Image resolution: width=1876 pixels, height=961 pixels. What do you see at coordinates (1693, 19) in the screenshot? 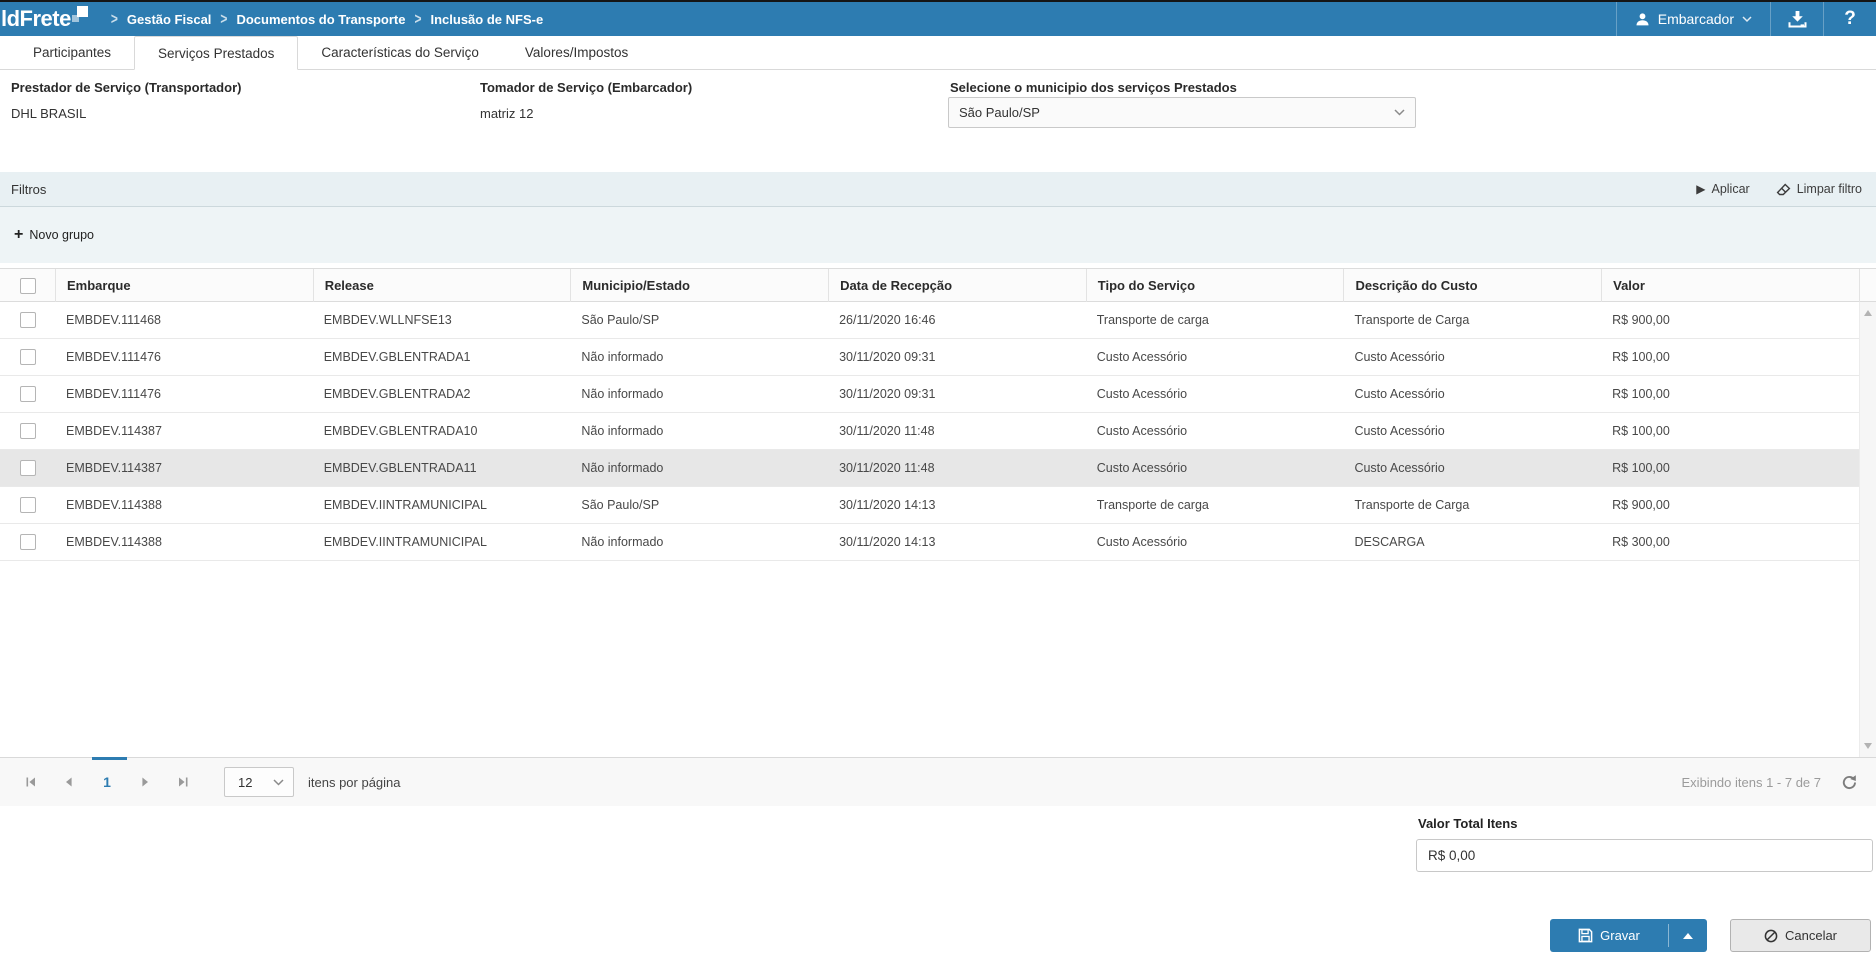
I see `user-menu: Embarcador` at bounding box center [1693, 19].